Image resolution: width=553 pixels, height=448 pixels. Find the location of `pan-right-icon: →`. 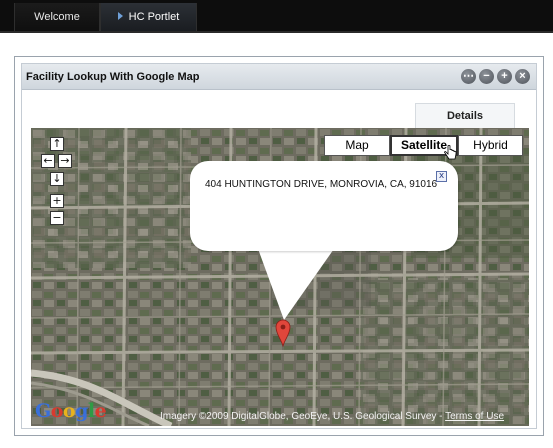

pan-right-icon: → is located at coordinates (65, 161).